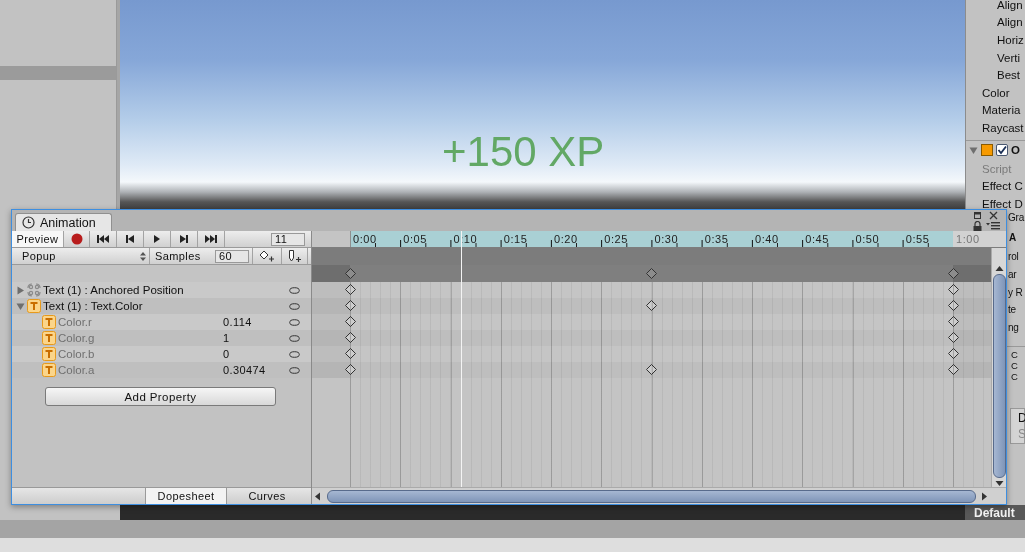 The image size is (1025, 552). Describe the element at coordinates (1016, 217) in the screenshot. I see `field-label: Gra` at that location.